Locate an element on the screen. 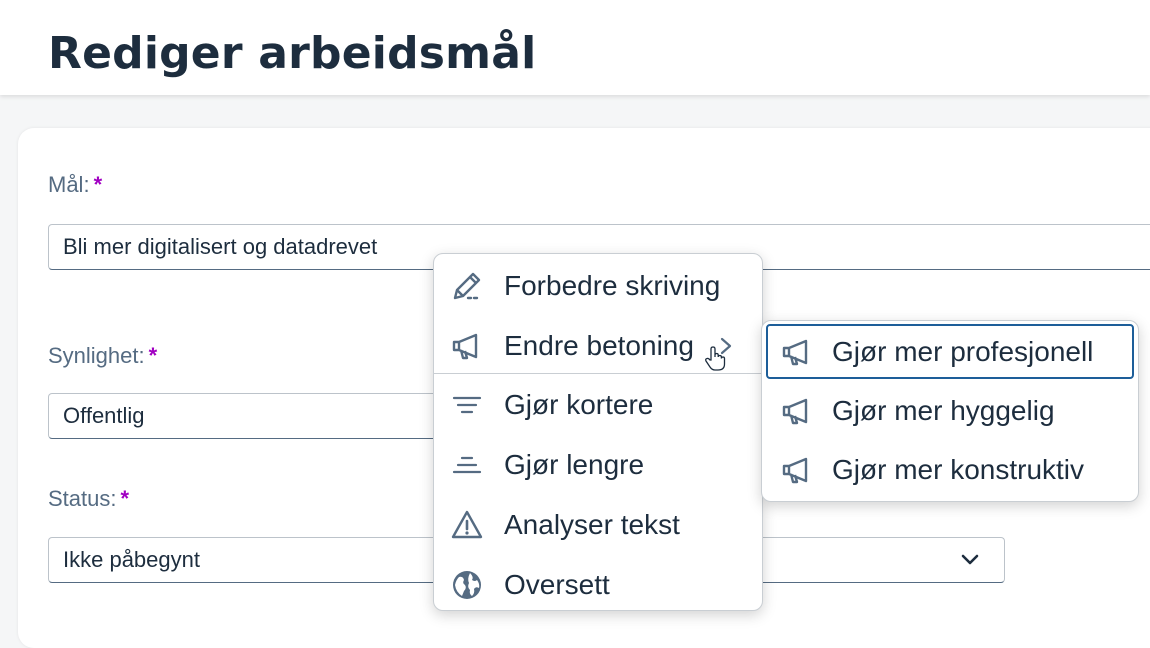 The image size is (1150, 648). status-select-value: Ikke påbegynt is located at coordinates (131, 559).